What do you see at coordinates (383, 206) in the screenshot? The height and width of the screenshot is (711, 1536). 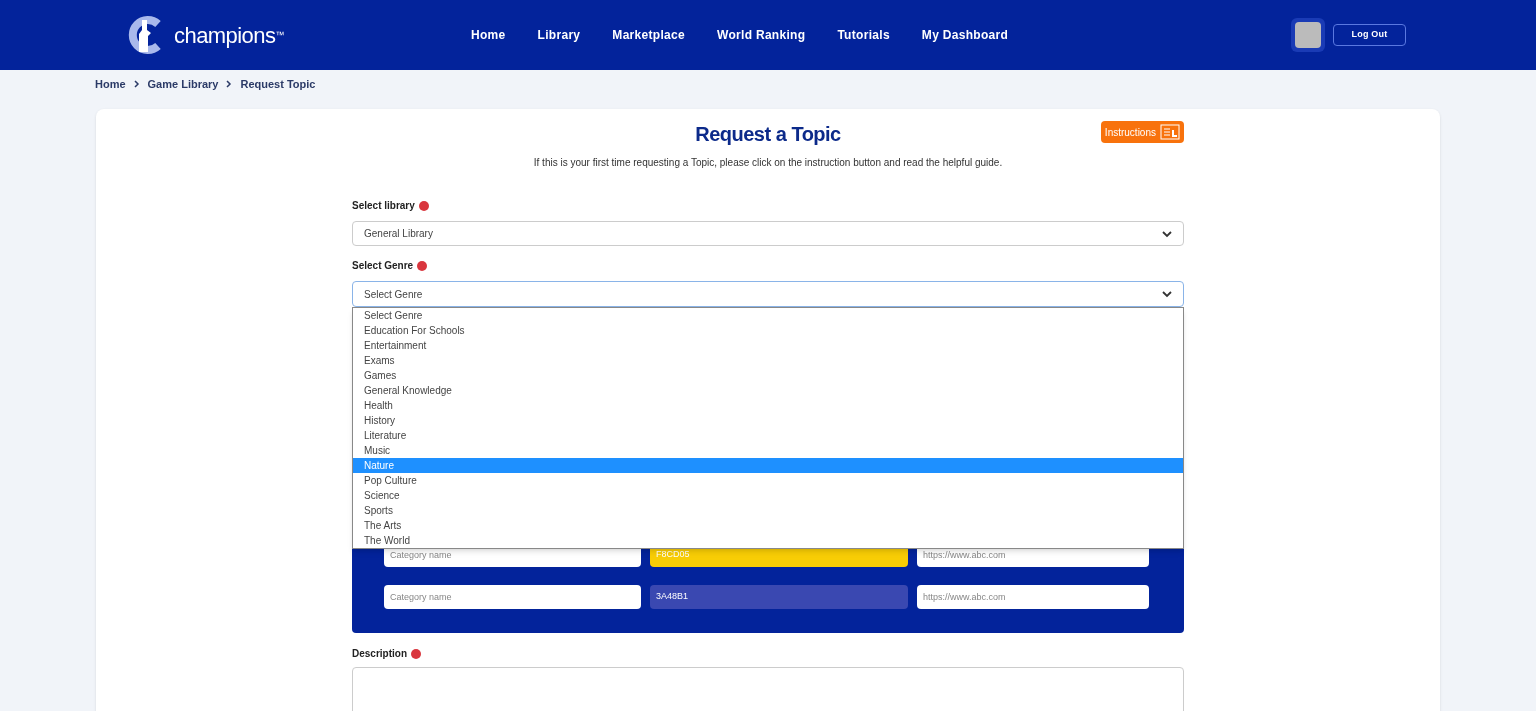 I see `field-label: Select library` at bounding box center [383, 206].